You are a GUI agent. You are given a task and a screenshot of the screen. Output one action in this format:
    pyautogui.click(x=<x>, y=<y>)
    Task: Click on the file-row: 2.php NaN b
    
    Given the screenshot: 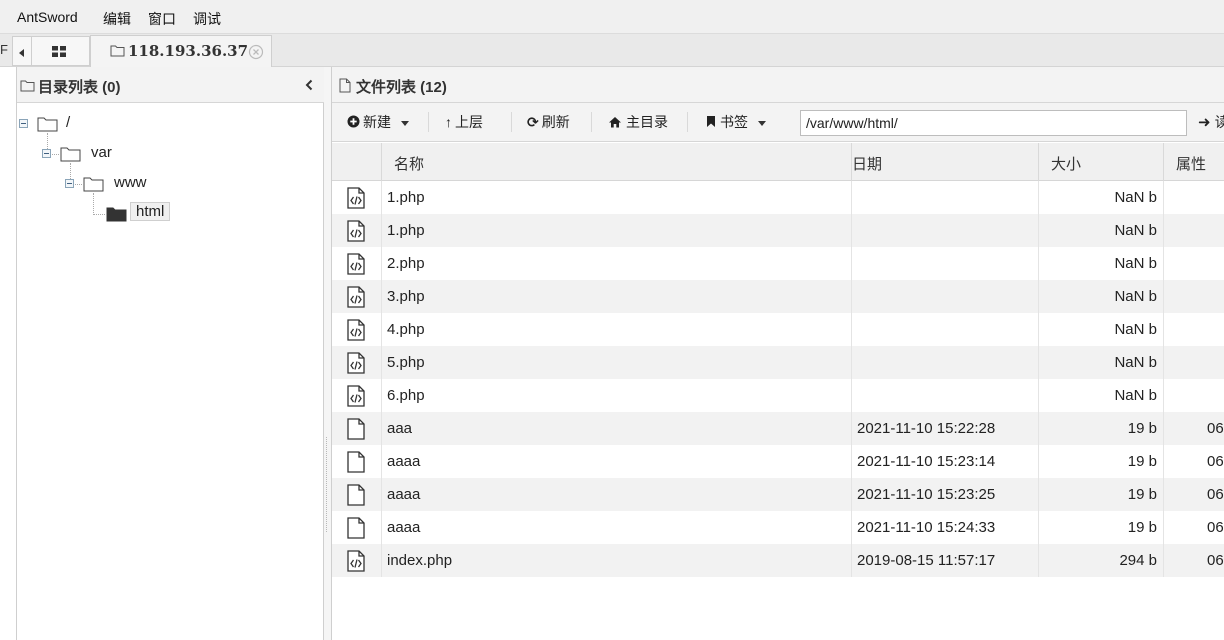 What is the action you would take?
    pyautogui.click(x=778, y=263)
    